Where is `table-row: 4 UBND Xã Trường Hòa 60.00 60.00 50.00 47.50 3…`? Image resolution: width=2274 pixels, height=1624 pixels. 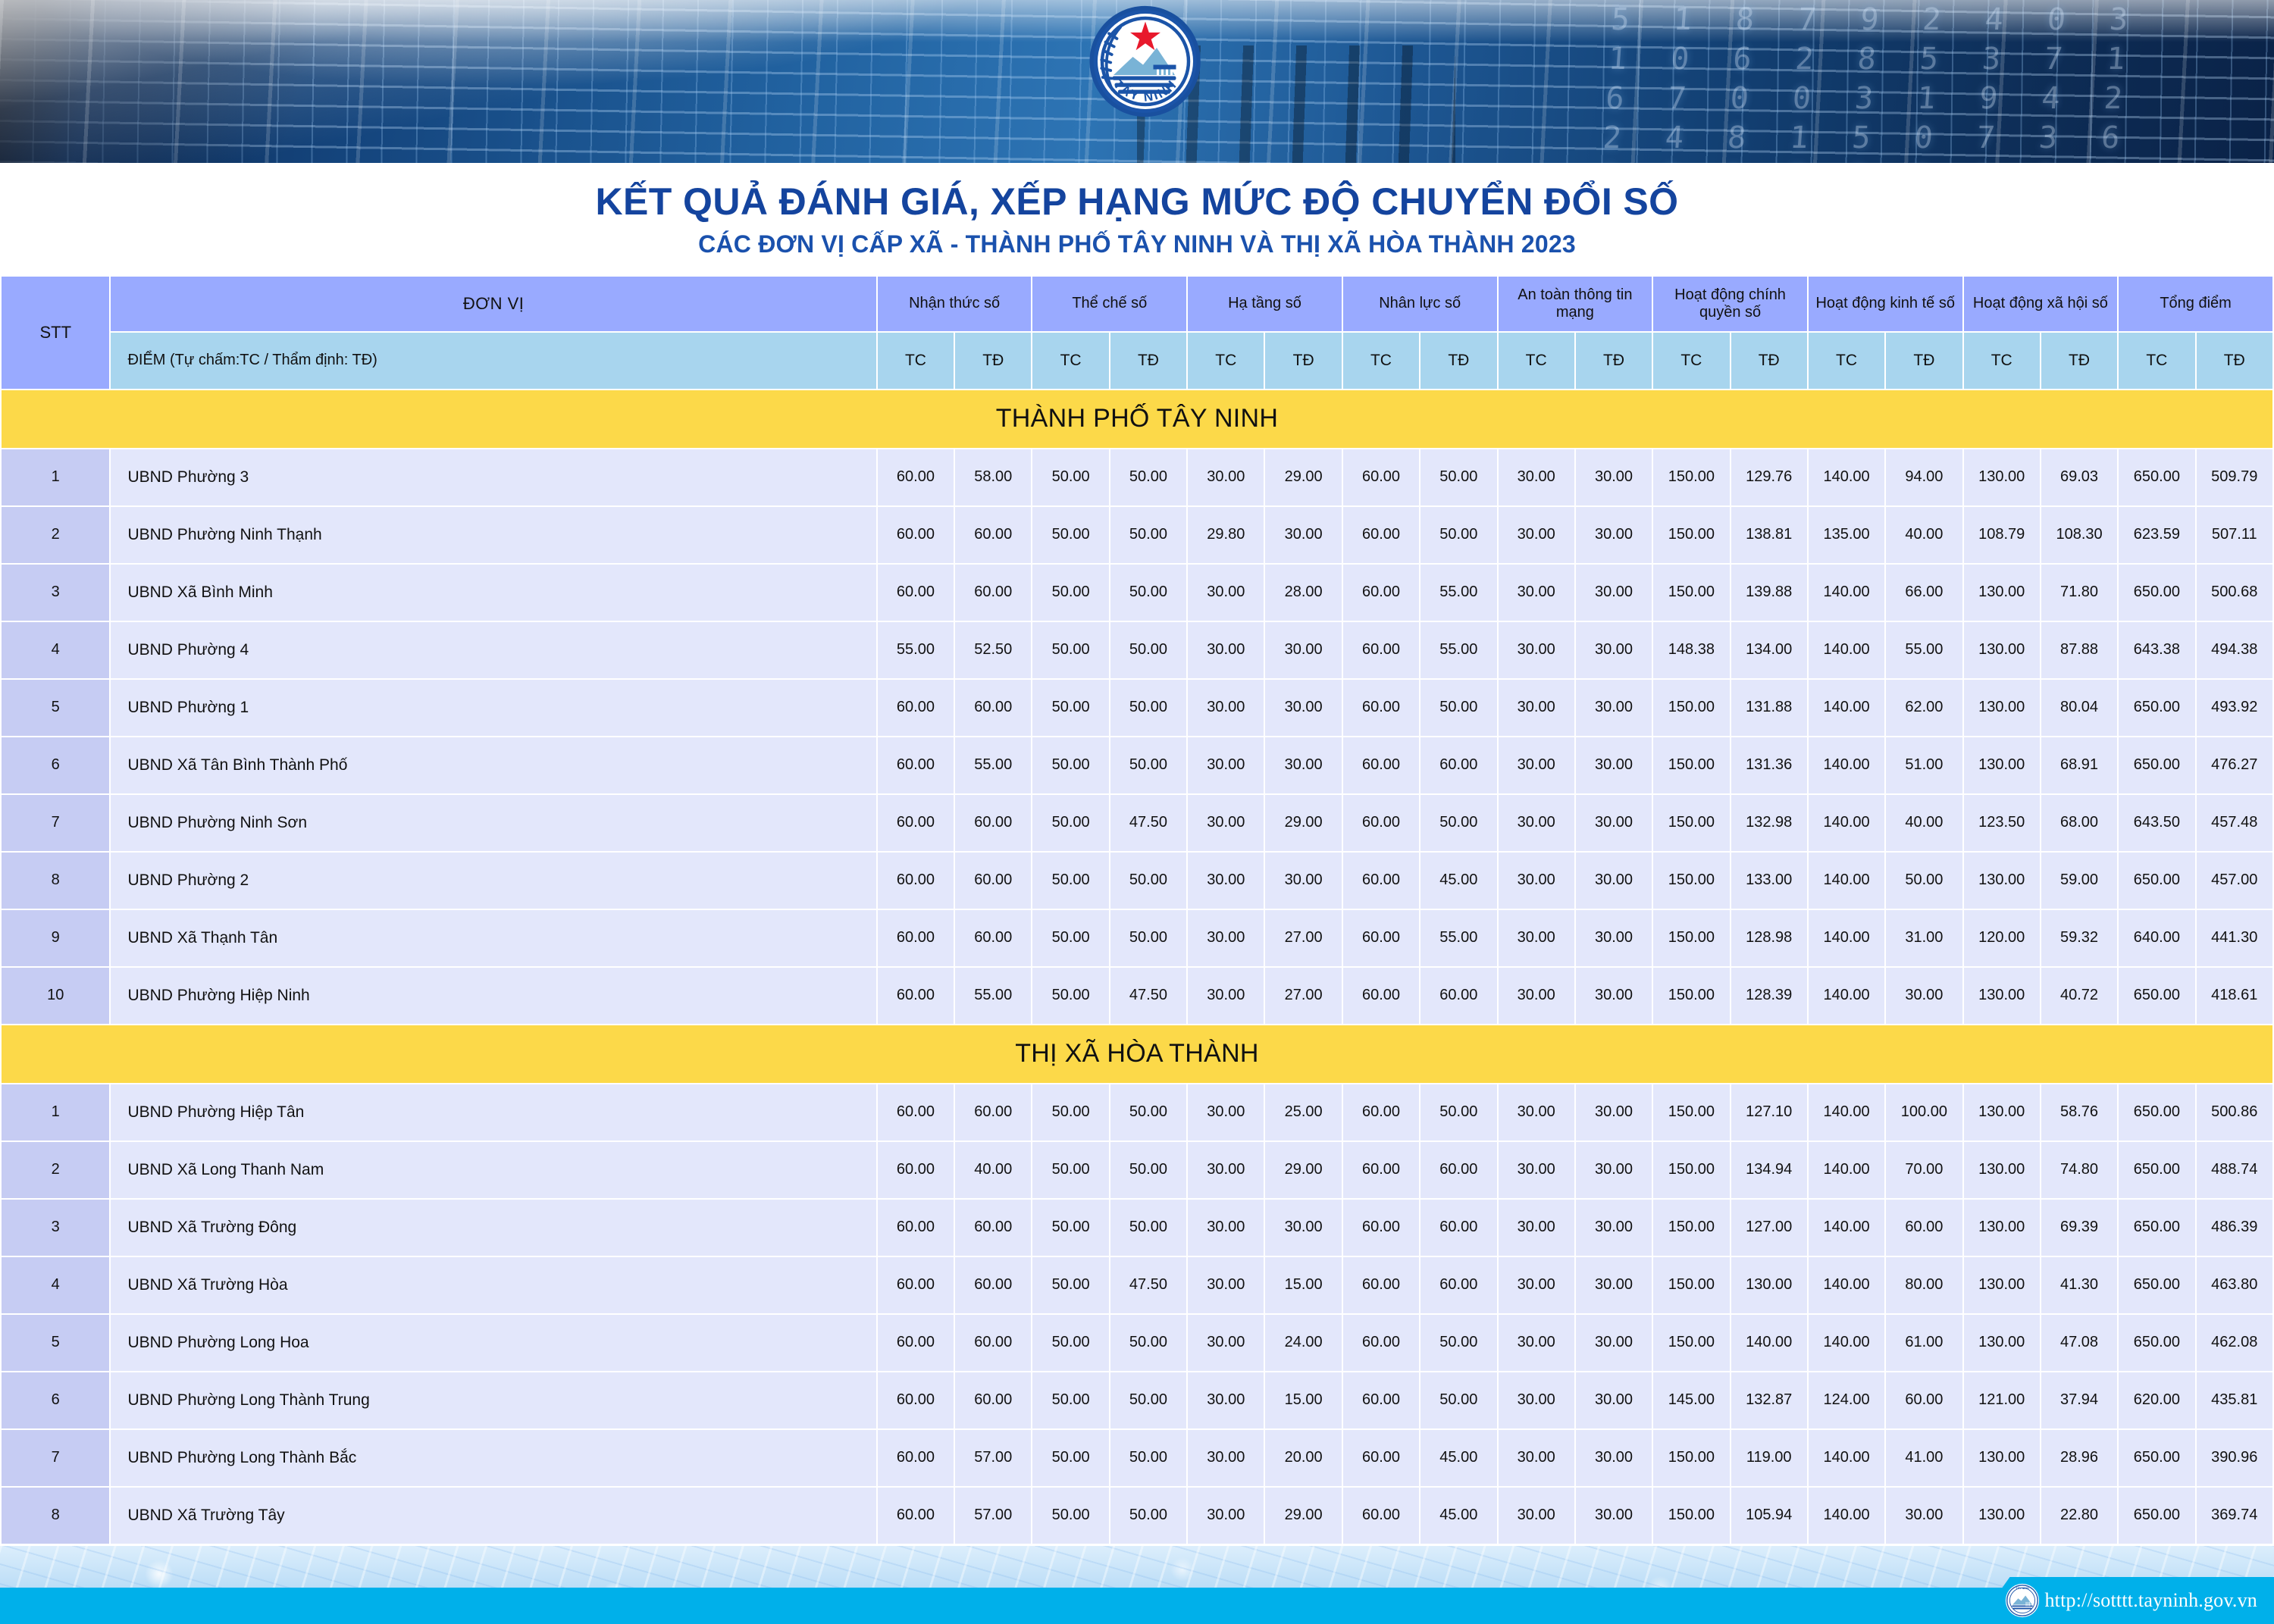
table-row: 4 UBND Xã Trường Hòa 60.00 60.00 50.00 47.50 3… is located at coordinates (1137, 1285).